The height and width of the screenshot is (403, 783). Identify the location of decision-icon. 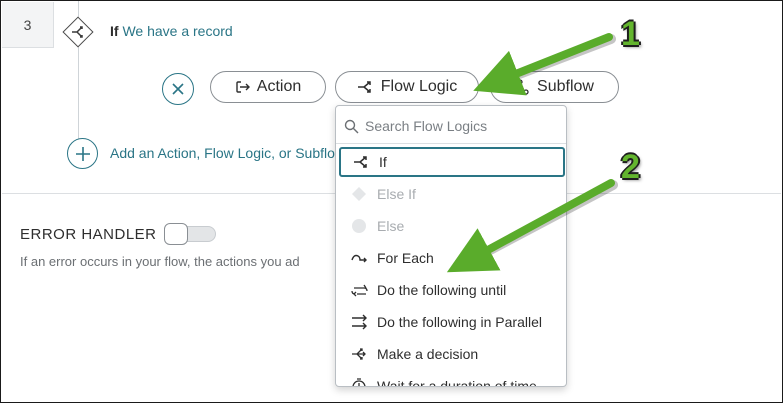
(359, 354).